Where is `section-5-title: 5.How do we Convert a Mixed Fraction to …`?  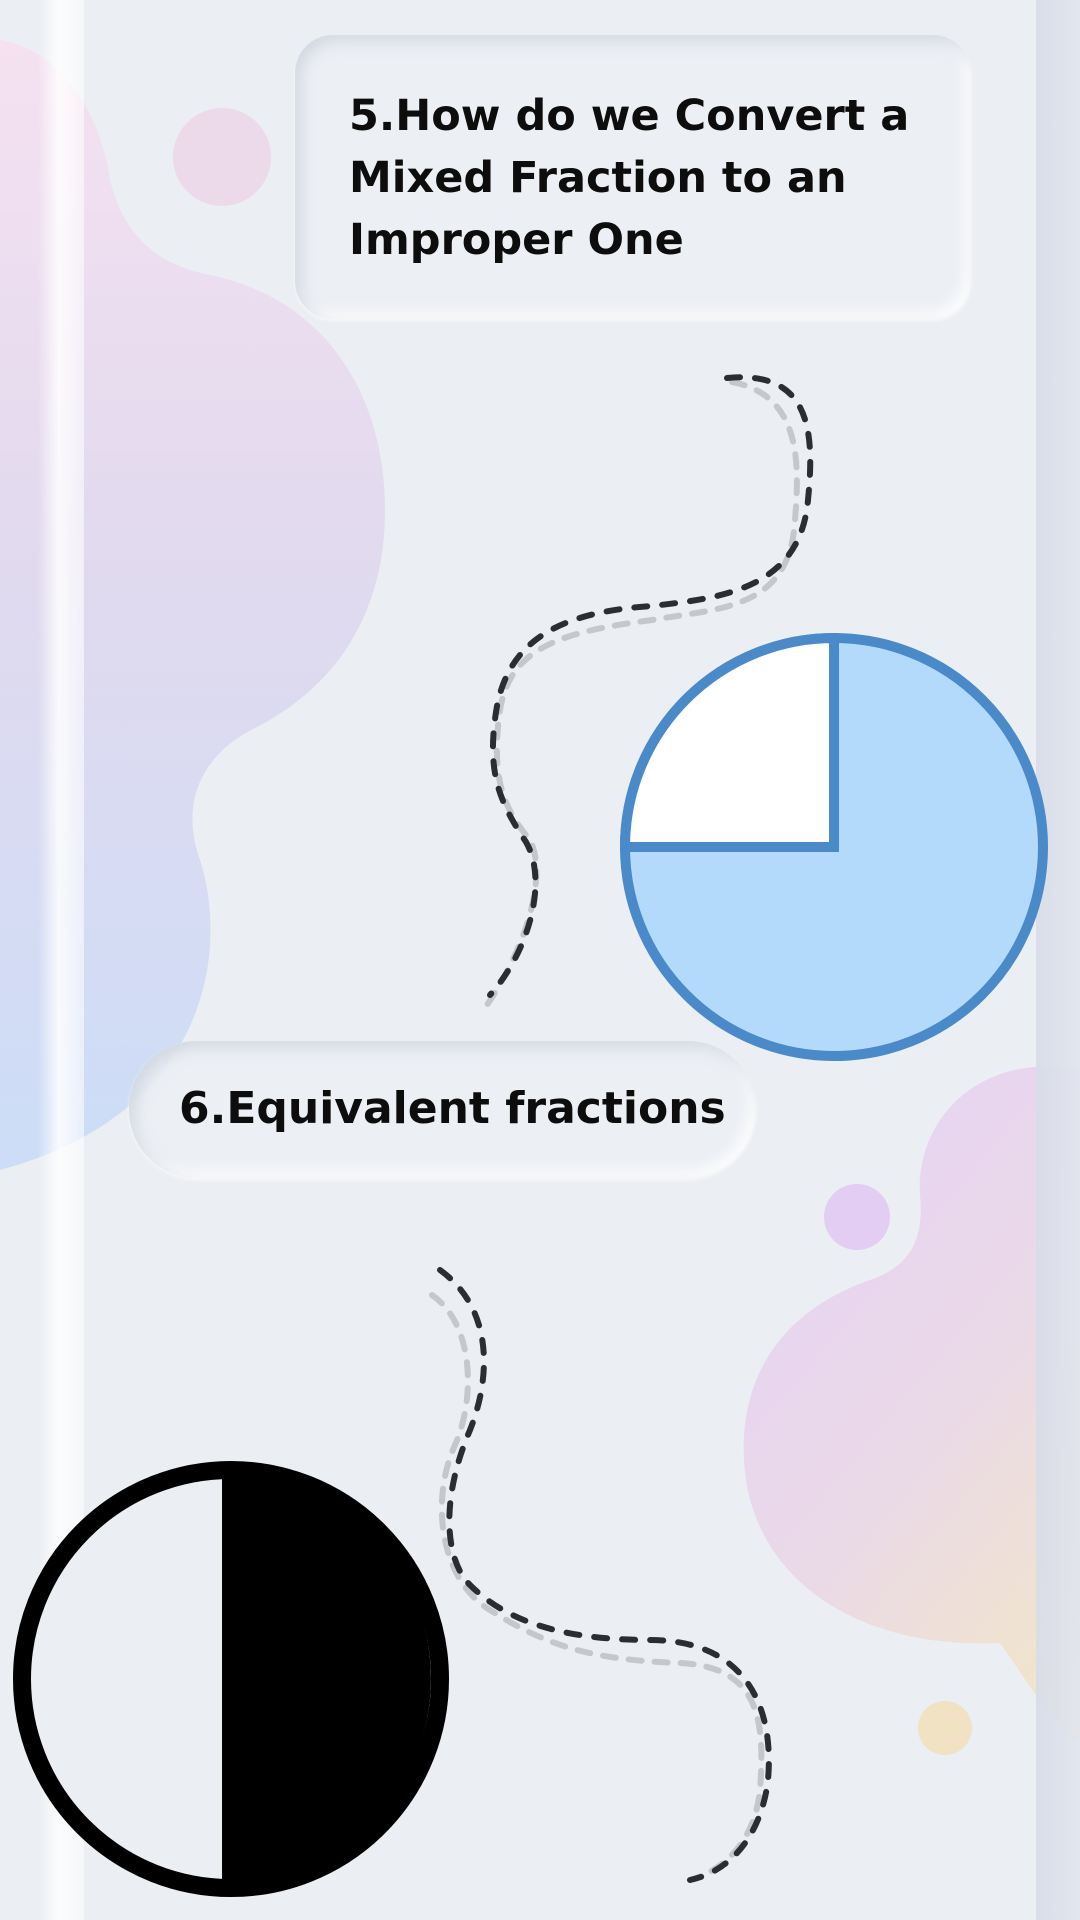
section-5-title: 5.How do we Convert a Mixed Fraction to … is located at coordinates (629, 178).